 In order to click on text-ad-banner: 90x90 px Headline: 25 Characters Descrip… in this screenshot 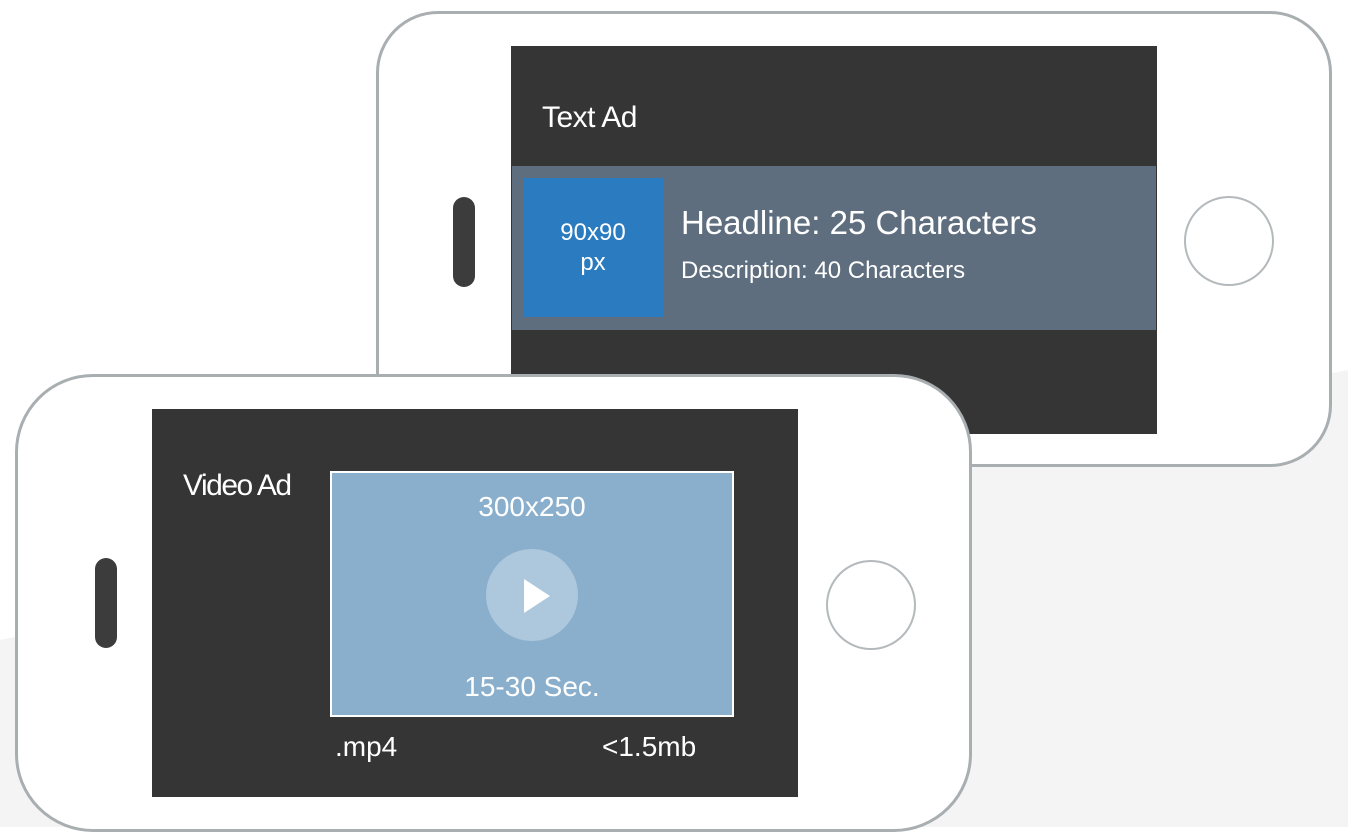, I will do `click(834, 248)`.